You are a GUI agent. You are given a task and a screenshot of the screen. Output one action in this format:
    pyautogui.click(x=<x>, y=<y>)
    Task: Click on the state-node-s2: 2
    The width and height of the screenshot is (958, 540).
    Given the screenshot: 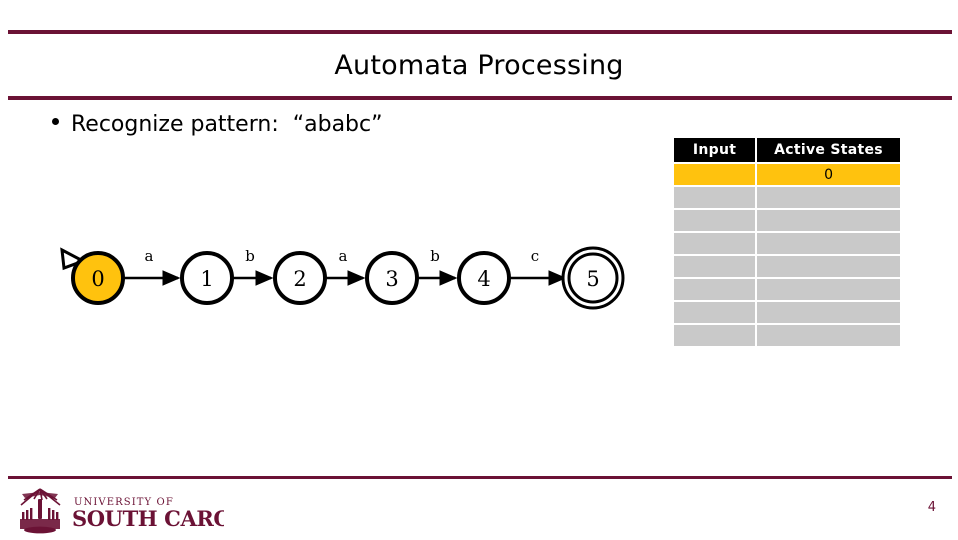 What is the action you would take?
    pyautogui.click(x=300, y=278)
    